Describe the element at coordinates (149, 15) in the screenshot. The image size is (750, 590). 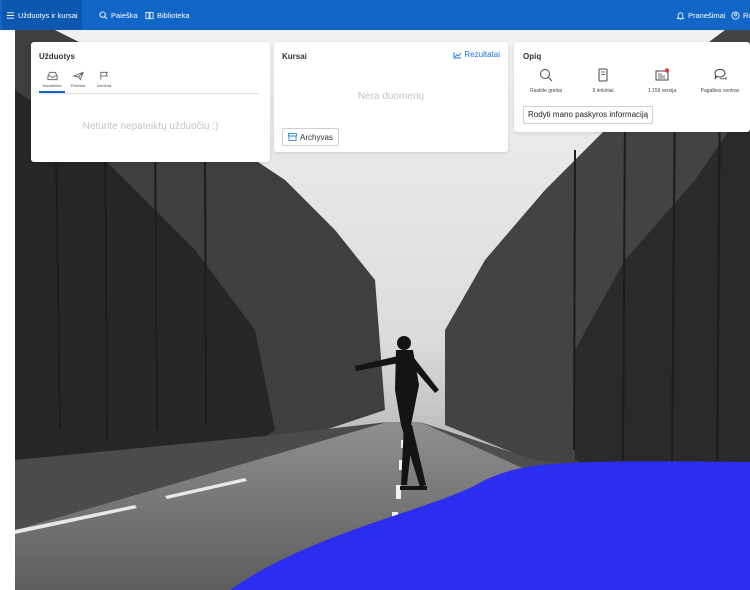
I see `library-icon` at that location.